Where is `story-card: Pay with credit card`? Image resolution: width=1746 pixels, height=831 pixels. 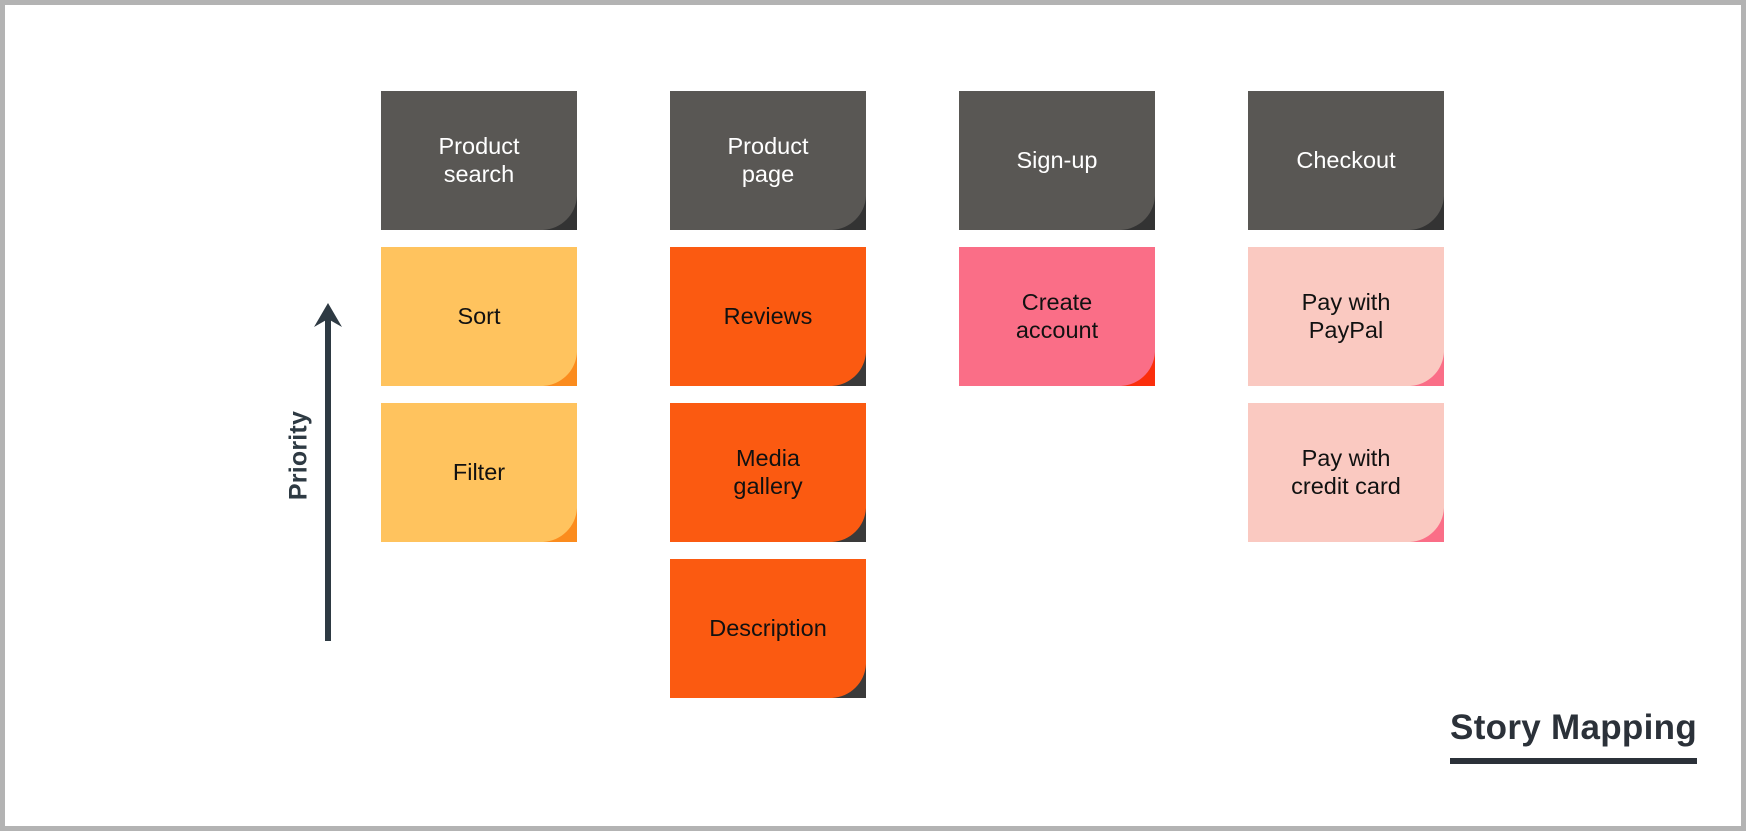
story-card: Pay with credit card is located at coordinates (1346, 472).